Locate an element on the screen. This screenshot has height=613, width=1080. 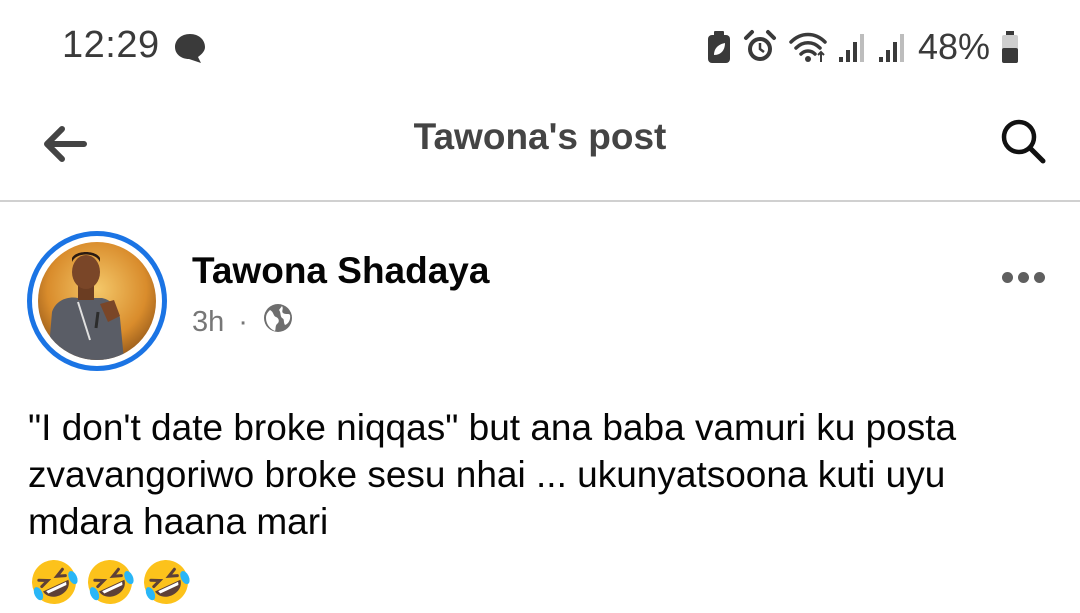
alarm-icon is located at coordinates (760, 47).